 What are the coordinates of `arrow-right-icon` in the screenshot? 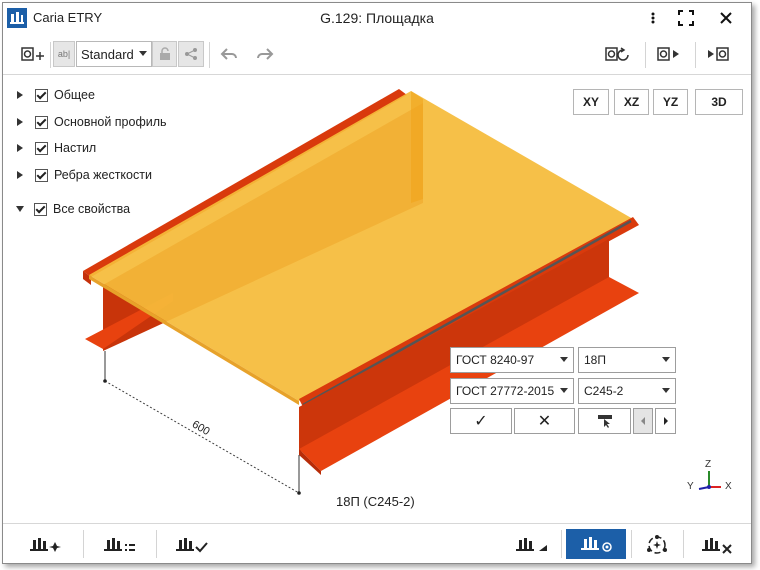 It's located at (665, 421).